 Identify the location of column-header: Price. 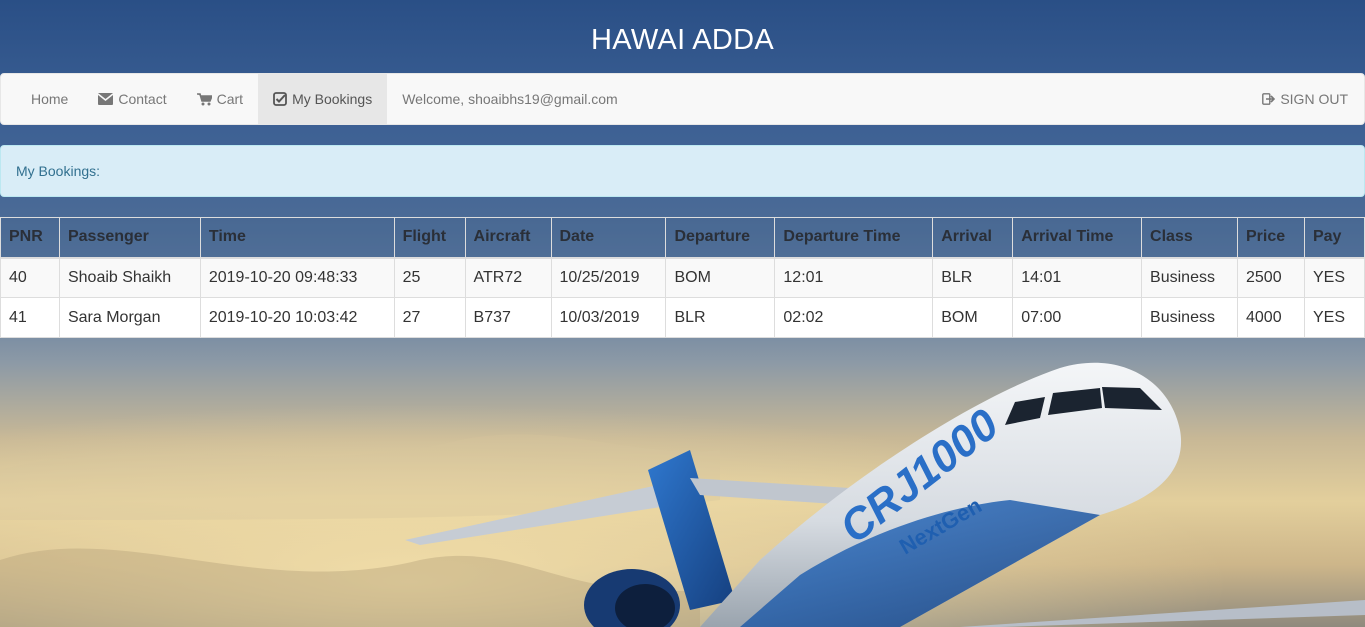
(1271, 238).